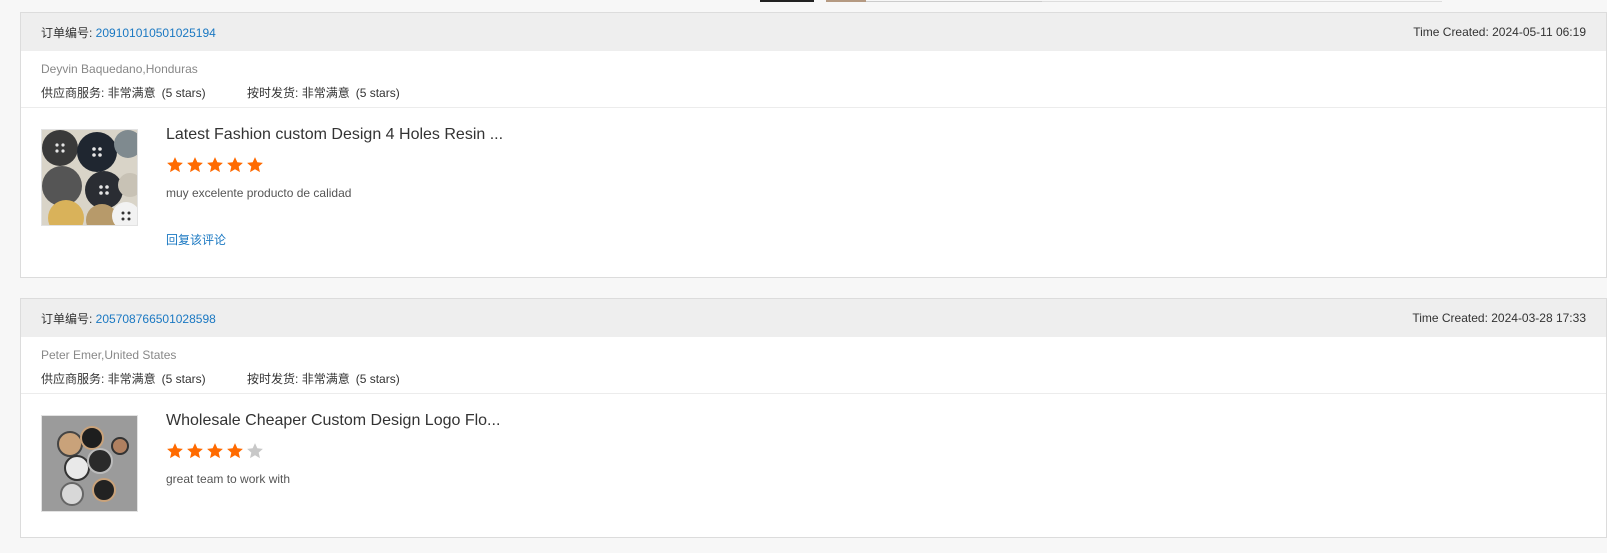 This screenshot has width=1607, height=553. I want to click on buyer-name: Peter Emer,United States, so click(109, 355).